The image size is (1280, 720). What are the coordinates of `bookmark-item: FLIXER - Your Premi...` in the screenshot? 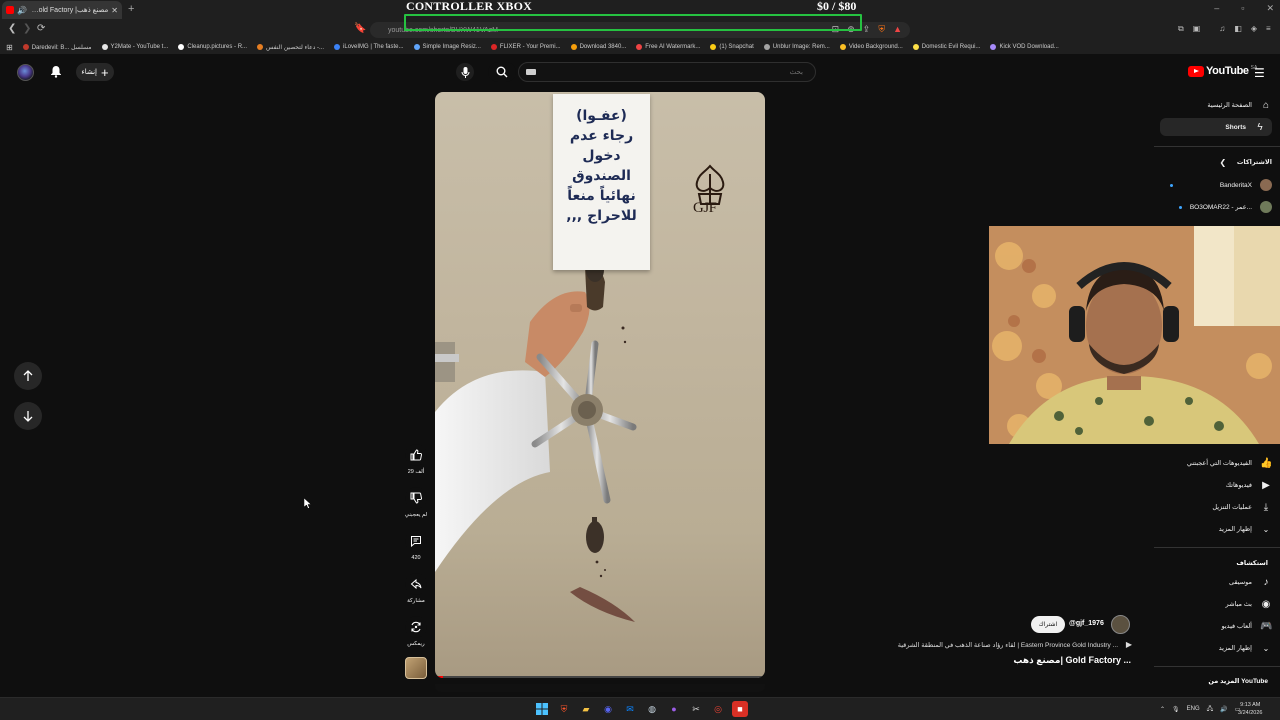 It's located at (525, 47).